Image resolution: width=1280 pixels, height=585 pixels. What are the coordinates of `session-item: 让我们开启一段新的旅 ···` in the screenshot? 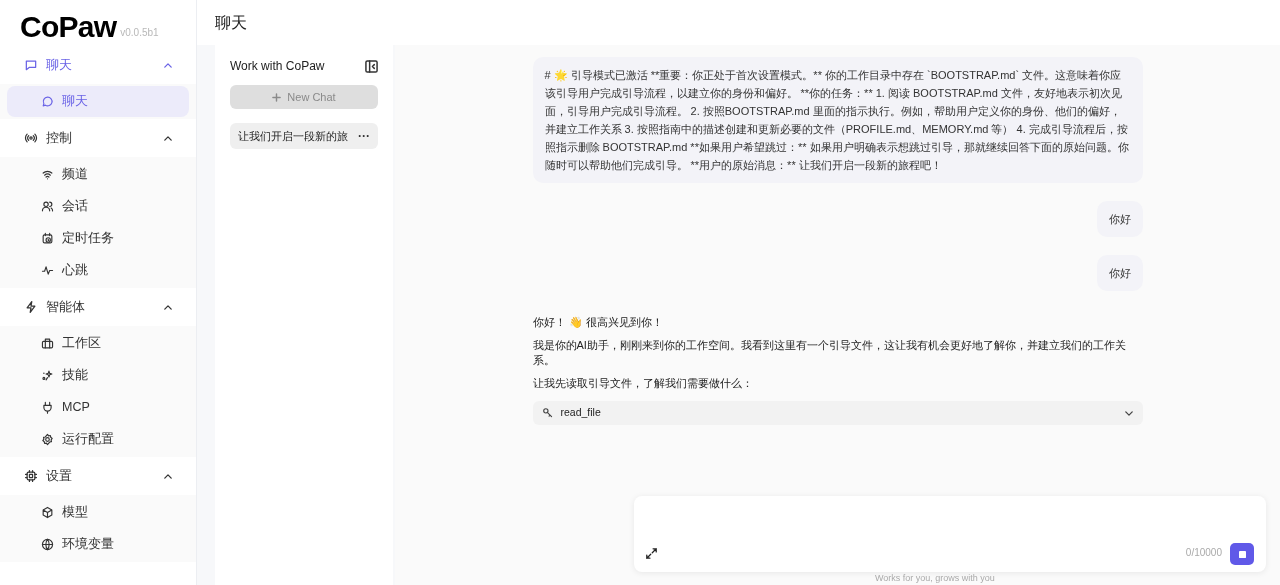 It's located at (304, 136).